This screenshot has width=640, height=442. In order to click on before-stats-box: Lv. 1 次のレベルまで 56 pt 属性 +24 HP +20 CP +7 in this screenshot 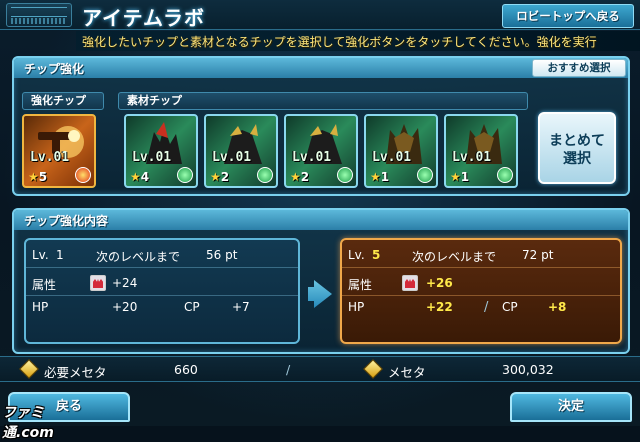, I will do `click(162, 291)`.